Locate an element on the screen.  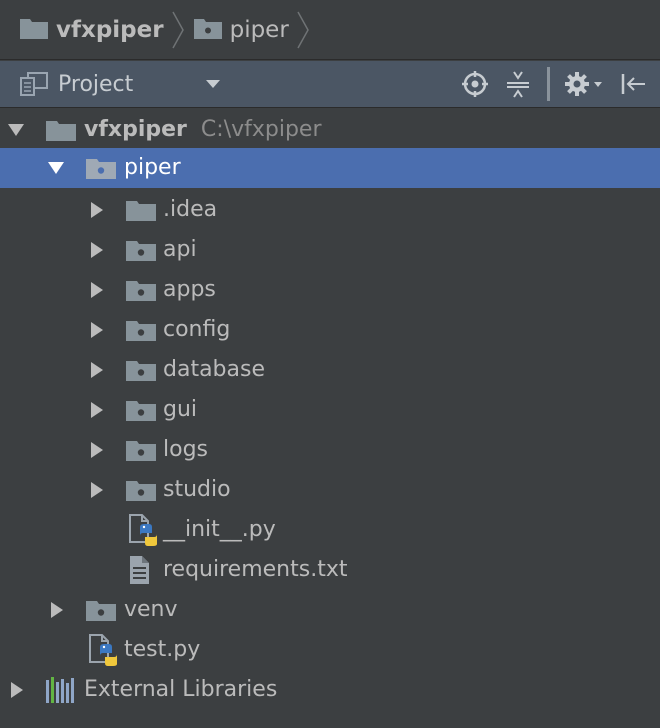
tree-label: External Libraries is located at coordinates (181, 689).